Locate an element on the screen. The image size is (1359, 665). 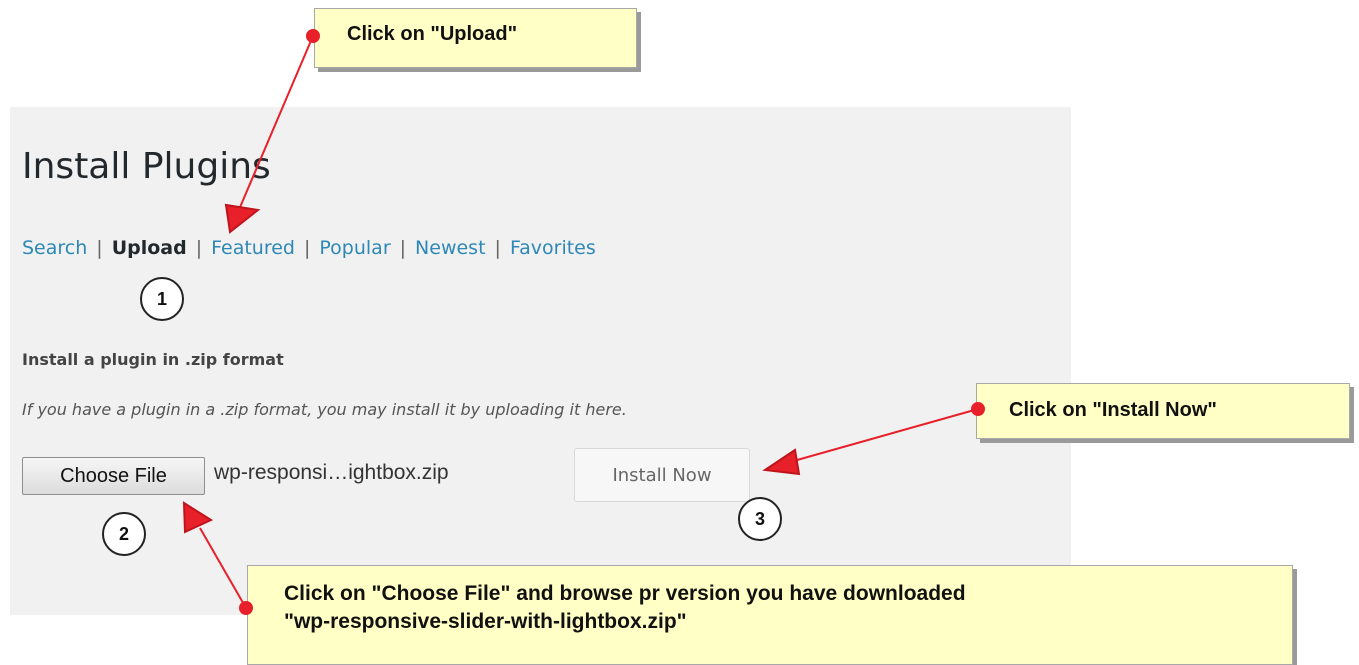
arrowhead-install-icon is located at coordinates (781, 462).